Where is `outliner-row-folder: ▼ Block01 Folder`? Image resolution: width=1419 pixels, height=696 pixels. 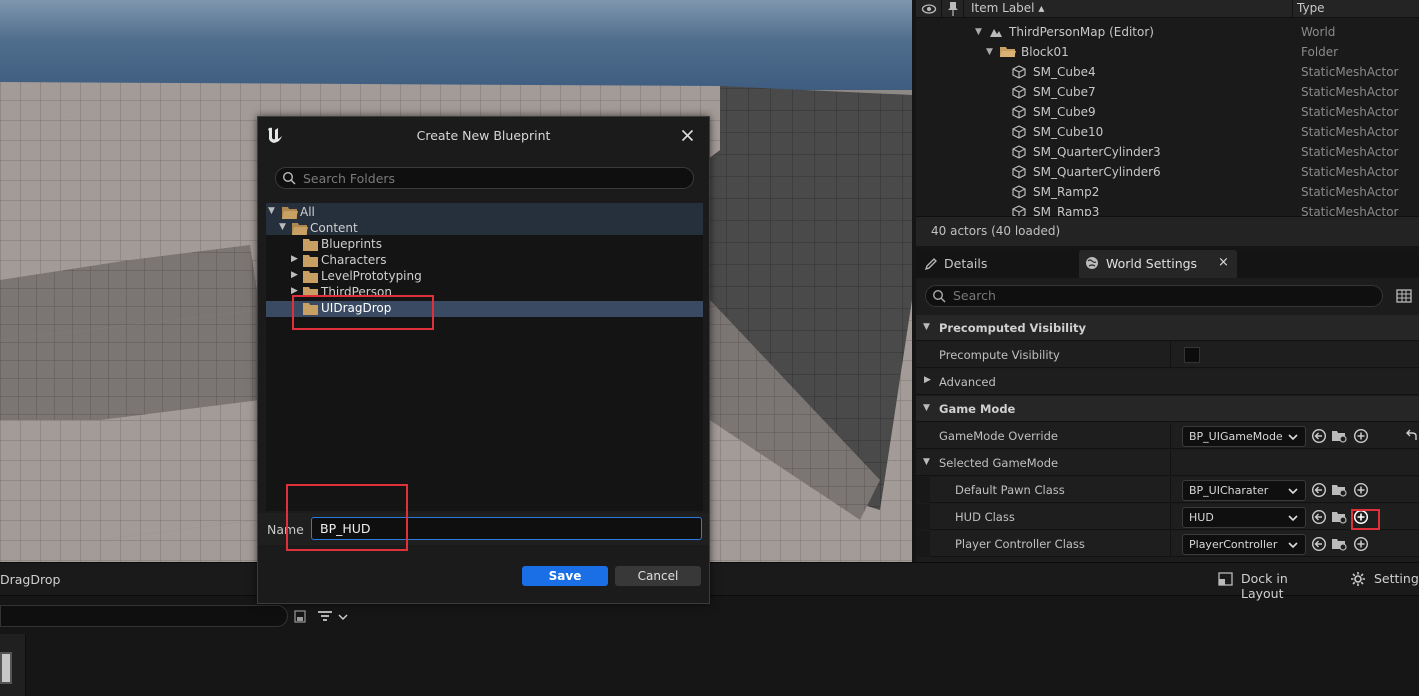
outliner-row-folder: ▼ Block01 Folder is located at coordinates (1167, 52).